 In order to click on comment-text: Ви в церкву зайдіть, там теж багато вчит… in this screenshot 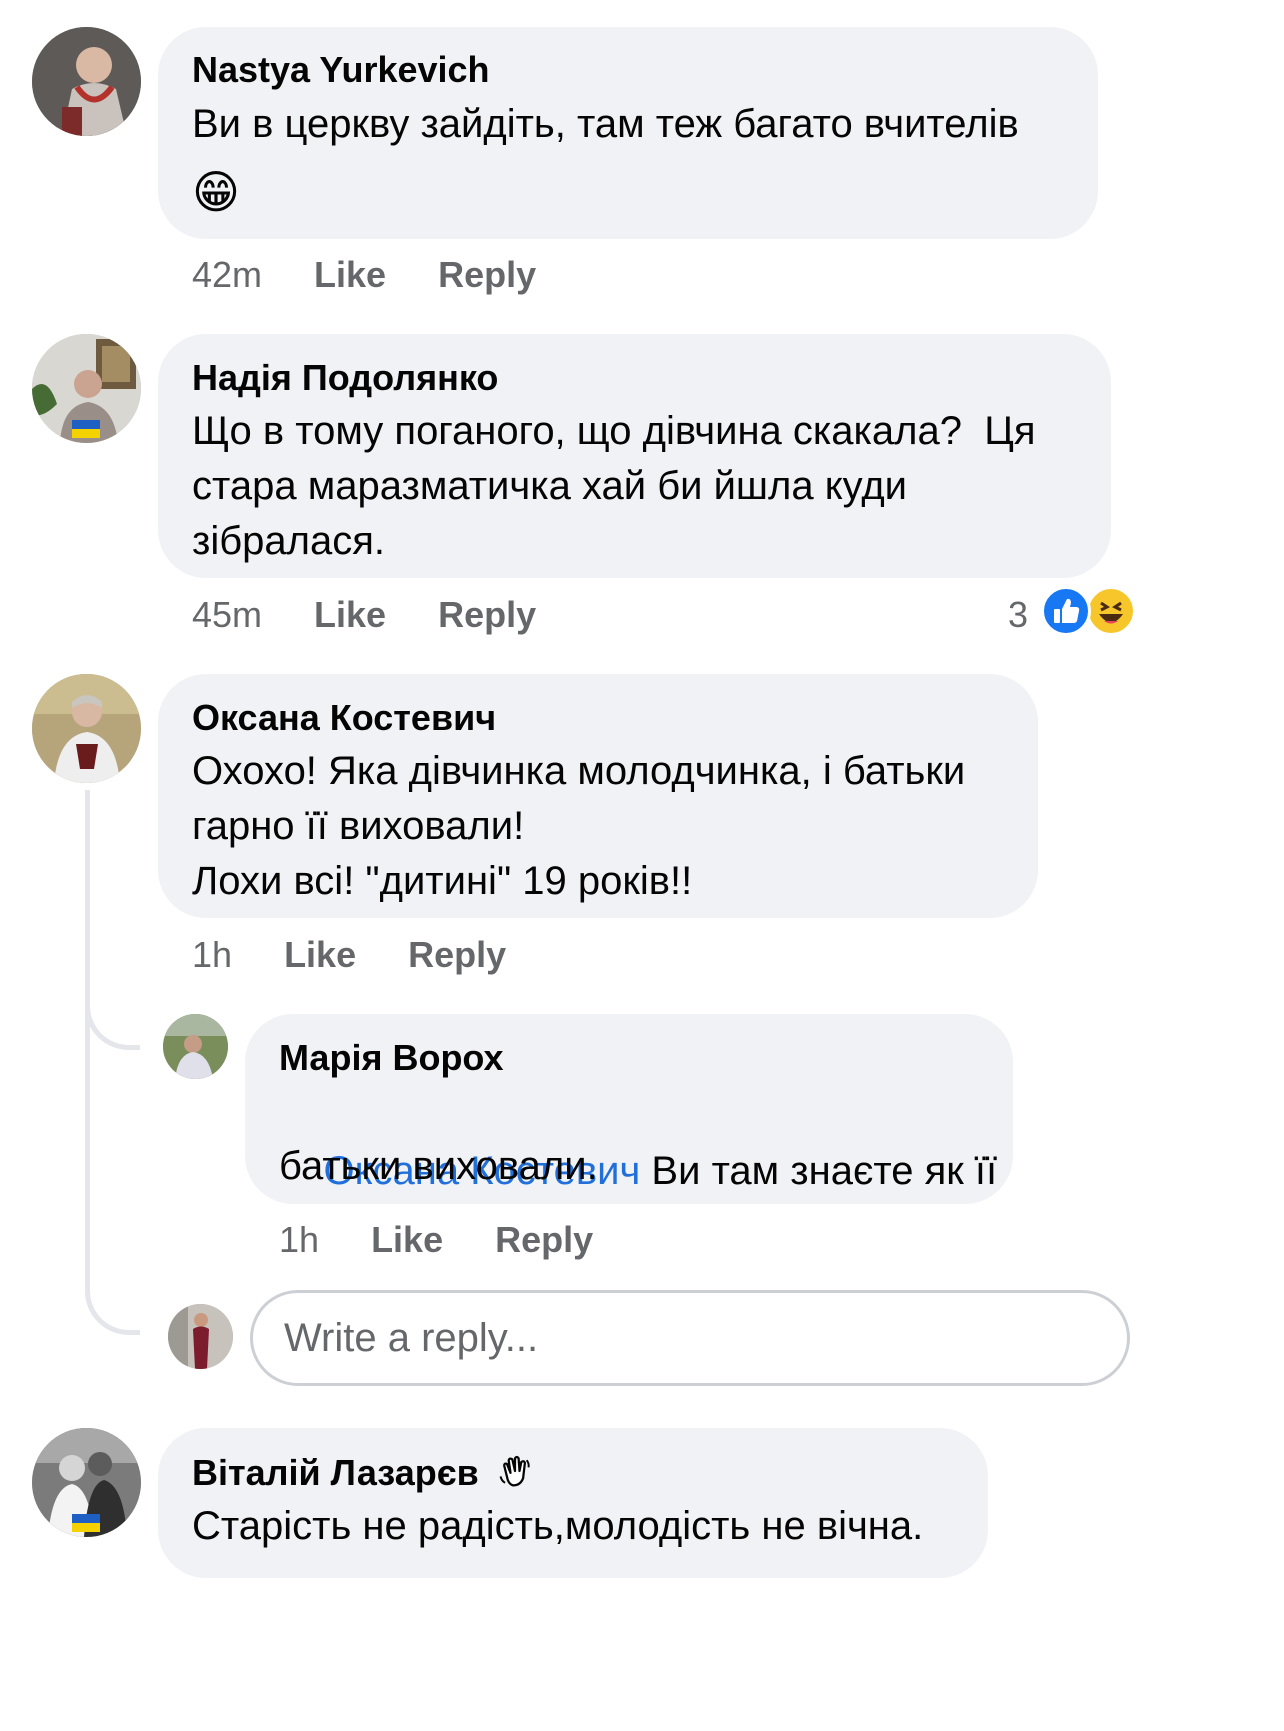, I will do `click(605, 124)`.